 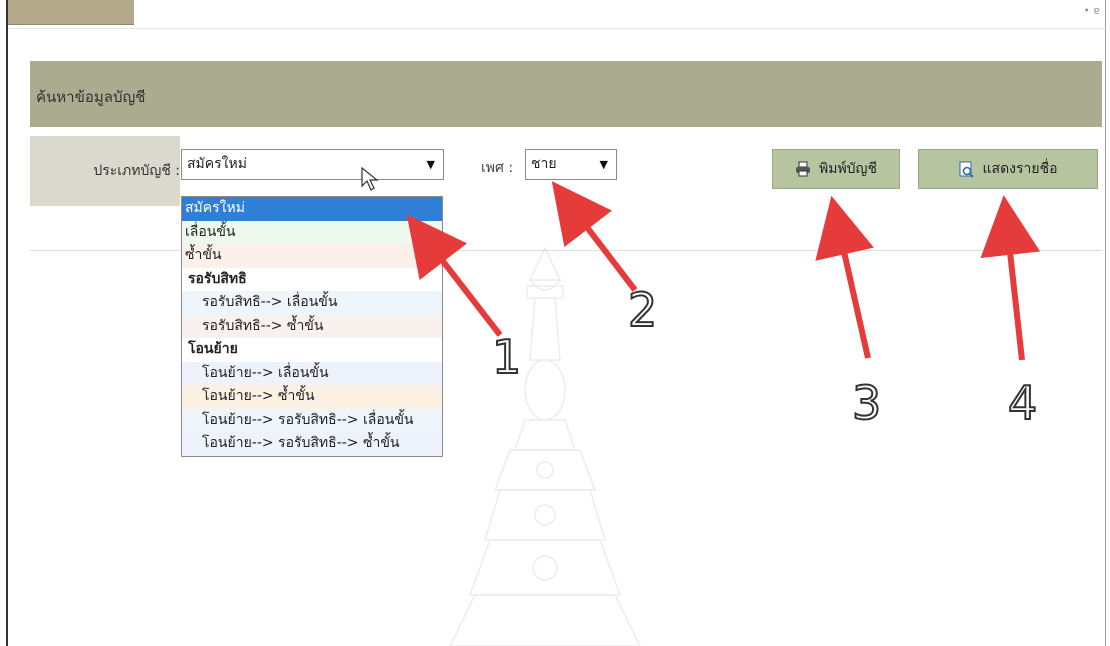 I want to click on sex-value: ชาย, so click(x=544, y=164).